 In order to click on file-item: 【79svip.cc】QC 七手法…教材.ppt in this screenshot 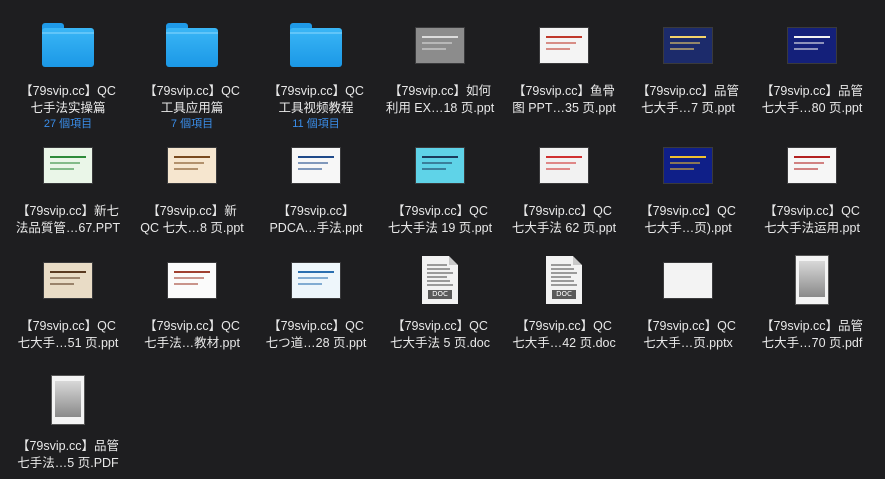, I will do `click(192, 298)`.